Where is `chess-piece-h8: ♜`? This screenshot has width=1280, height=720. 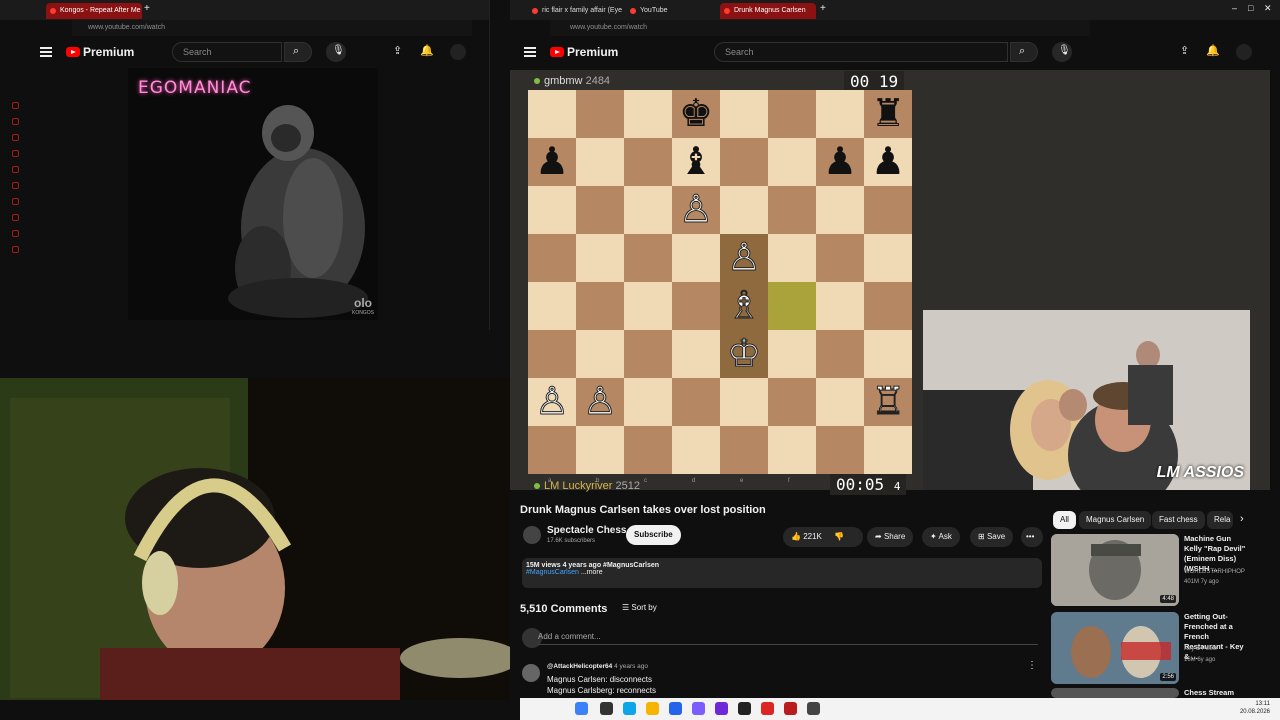 chess-piece-h8: ♜ is located at coordinates (888, 114).